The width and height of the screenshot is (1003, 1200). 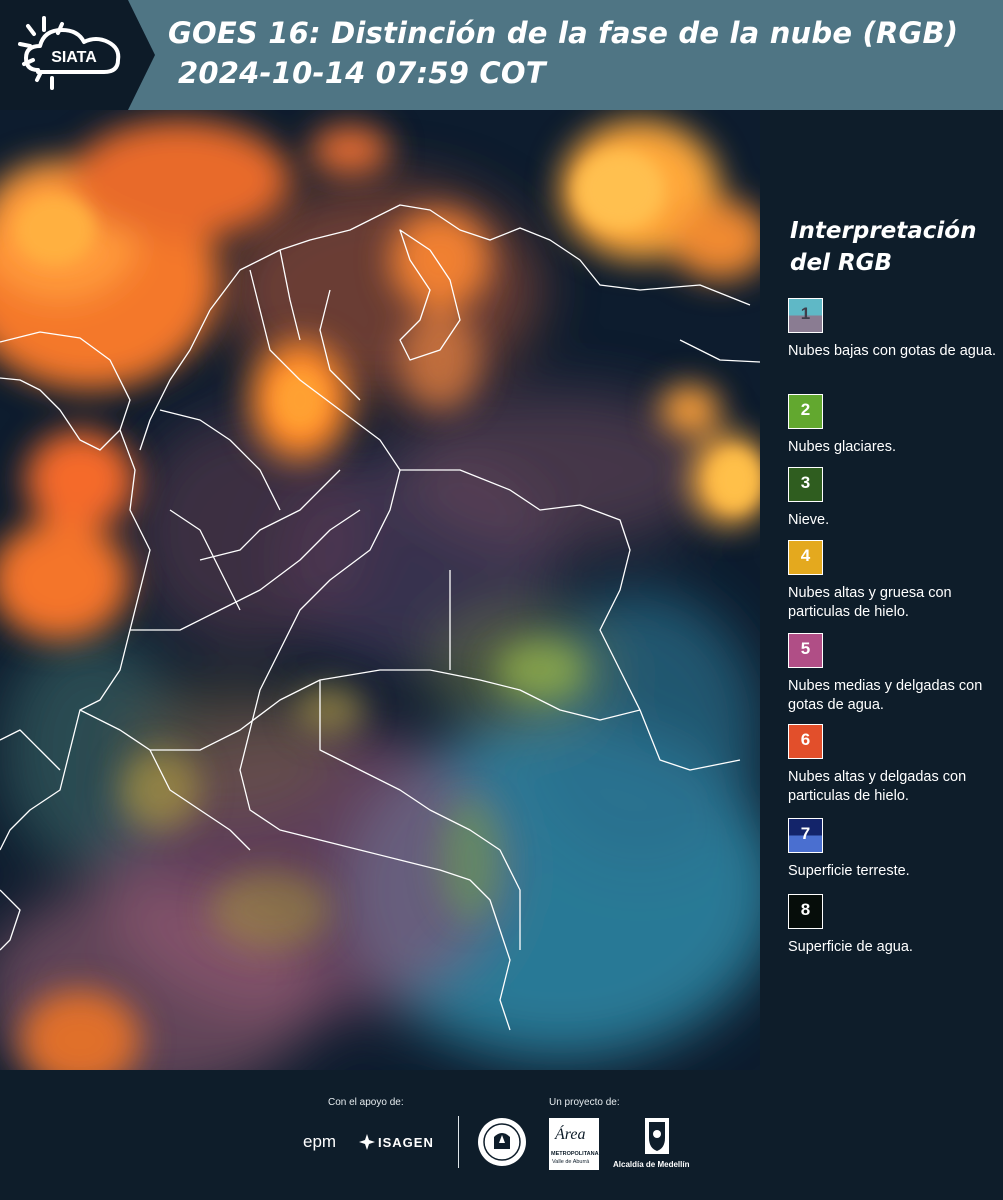 I want to click on siata-logo: SIATA, so click(x=77, y=55).